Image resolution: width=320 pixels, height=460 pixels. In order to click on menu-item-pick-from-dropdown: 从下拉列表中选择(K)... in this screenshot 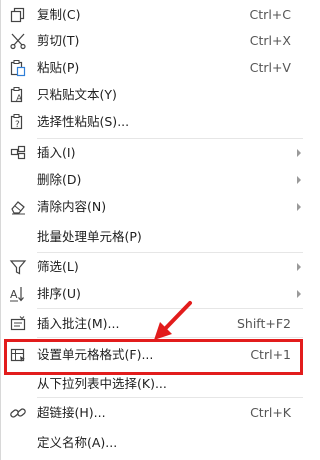, I will do `click(155, 384)`.